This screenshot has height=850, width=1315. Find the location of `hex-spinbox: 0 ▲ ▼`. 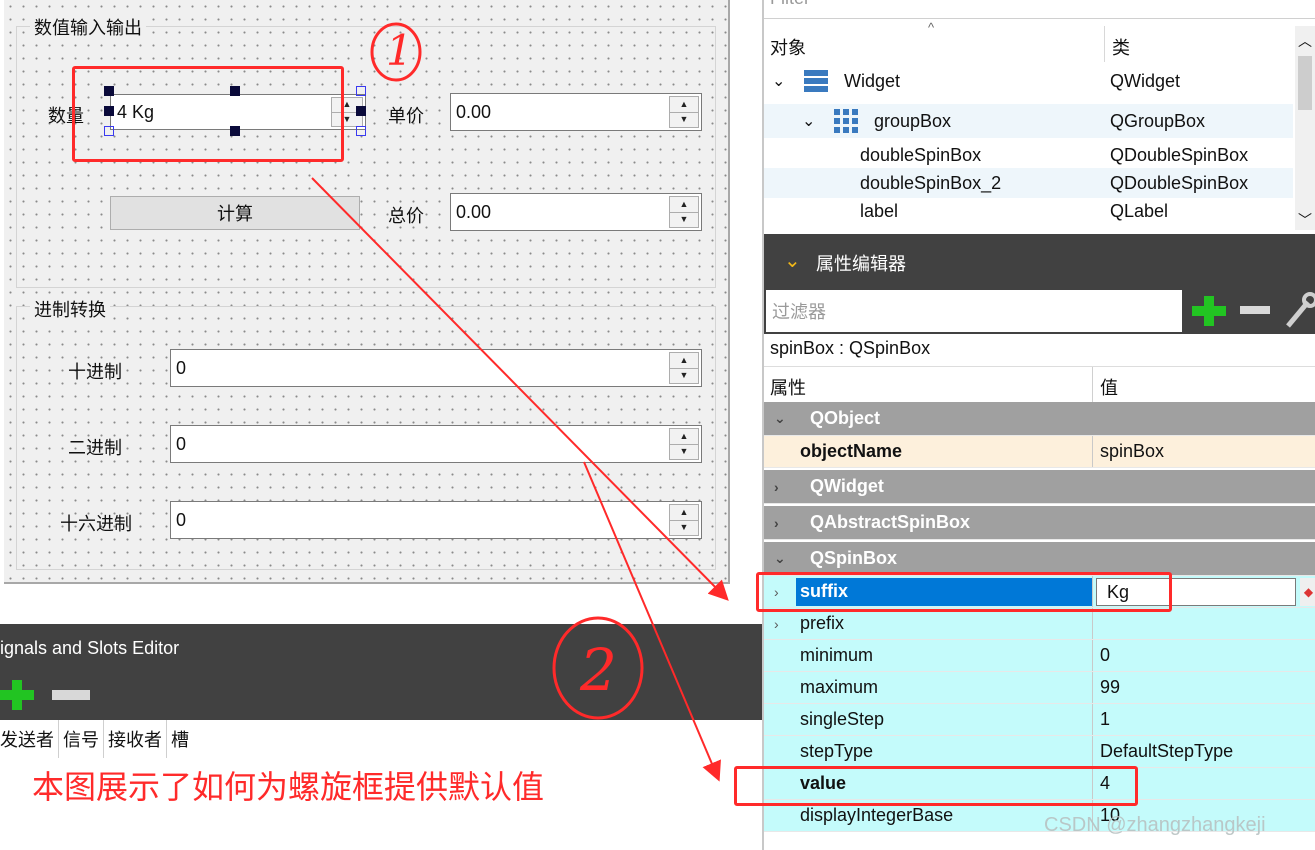

hex-spinbox: 0 ▲ ▼ is located at coordinates (436, 520).